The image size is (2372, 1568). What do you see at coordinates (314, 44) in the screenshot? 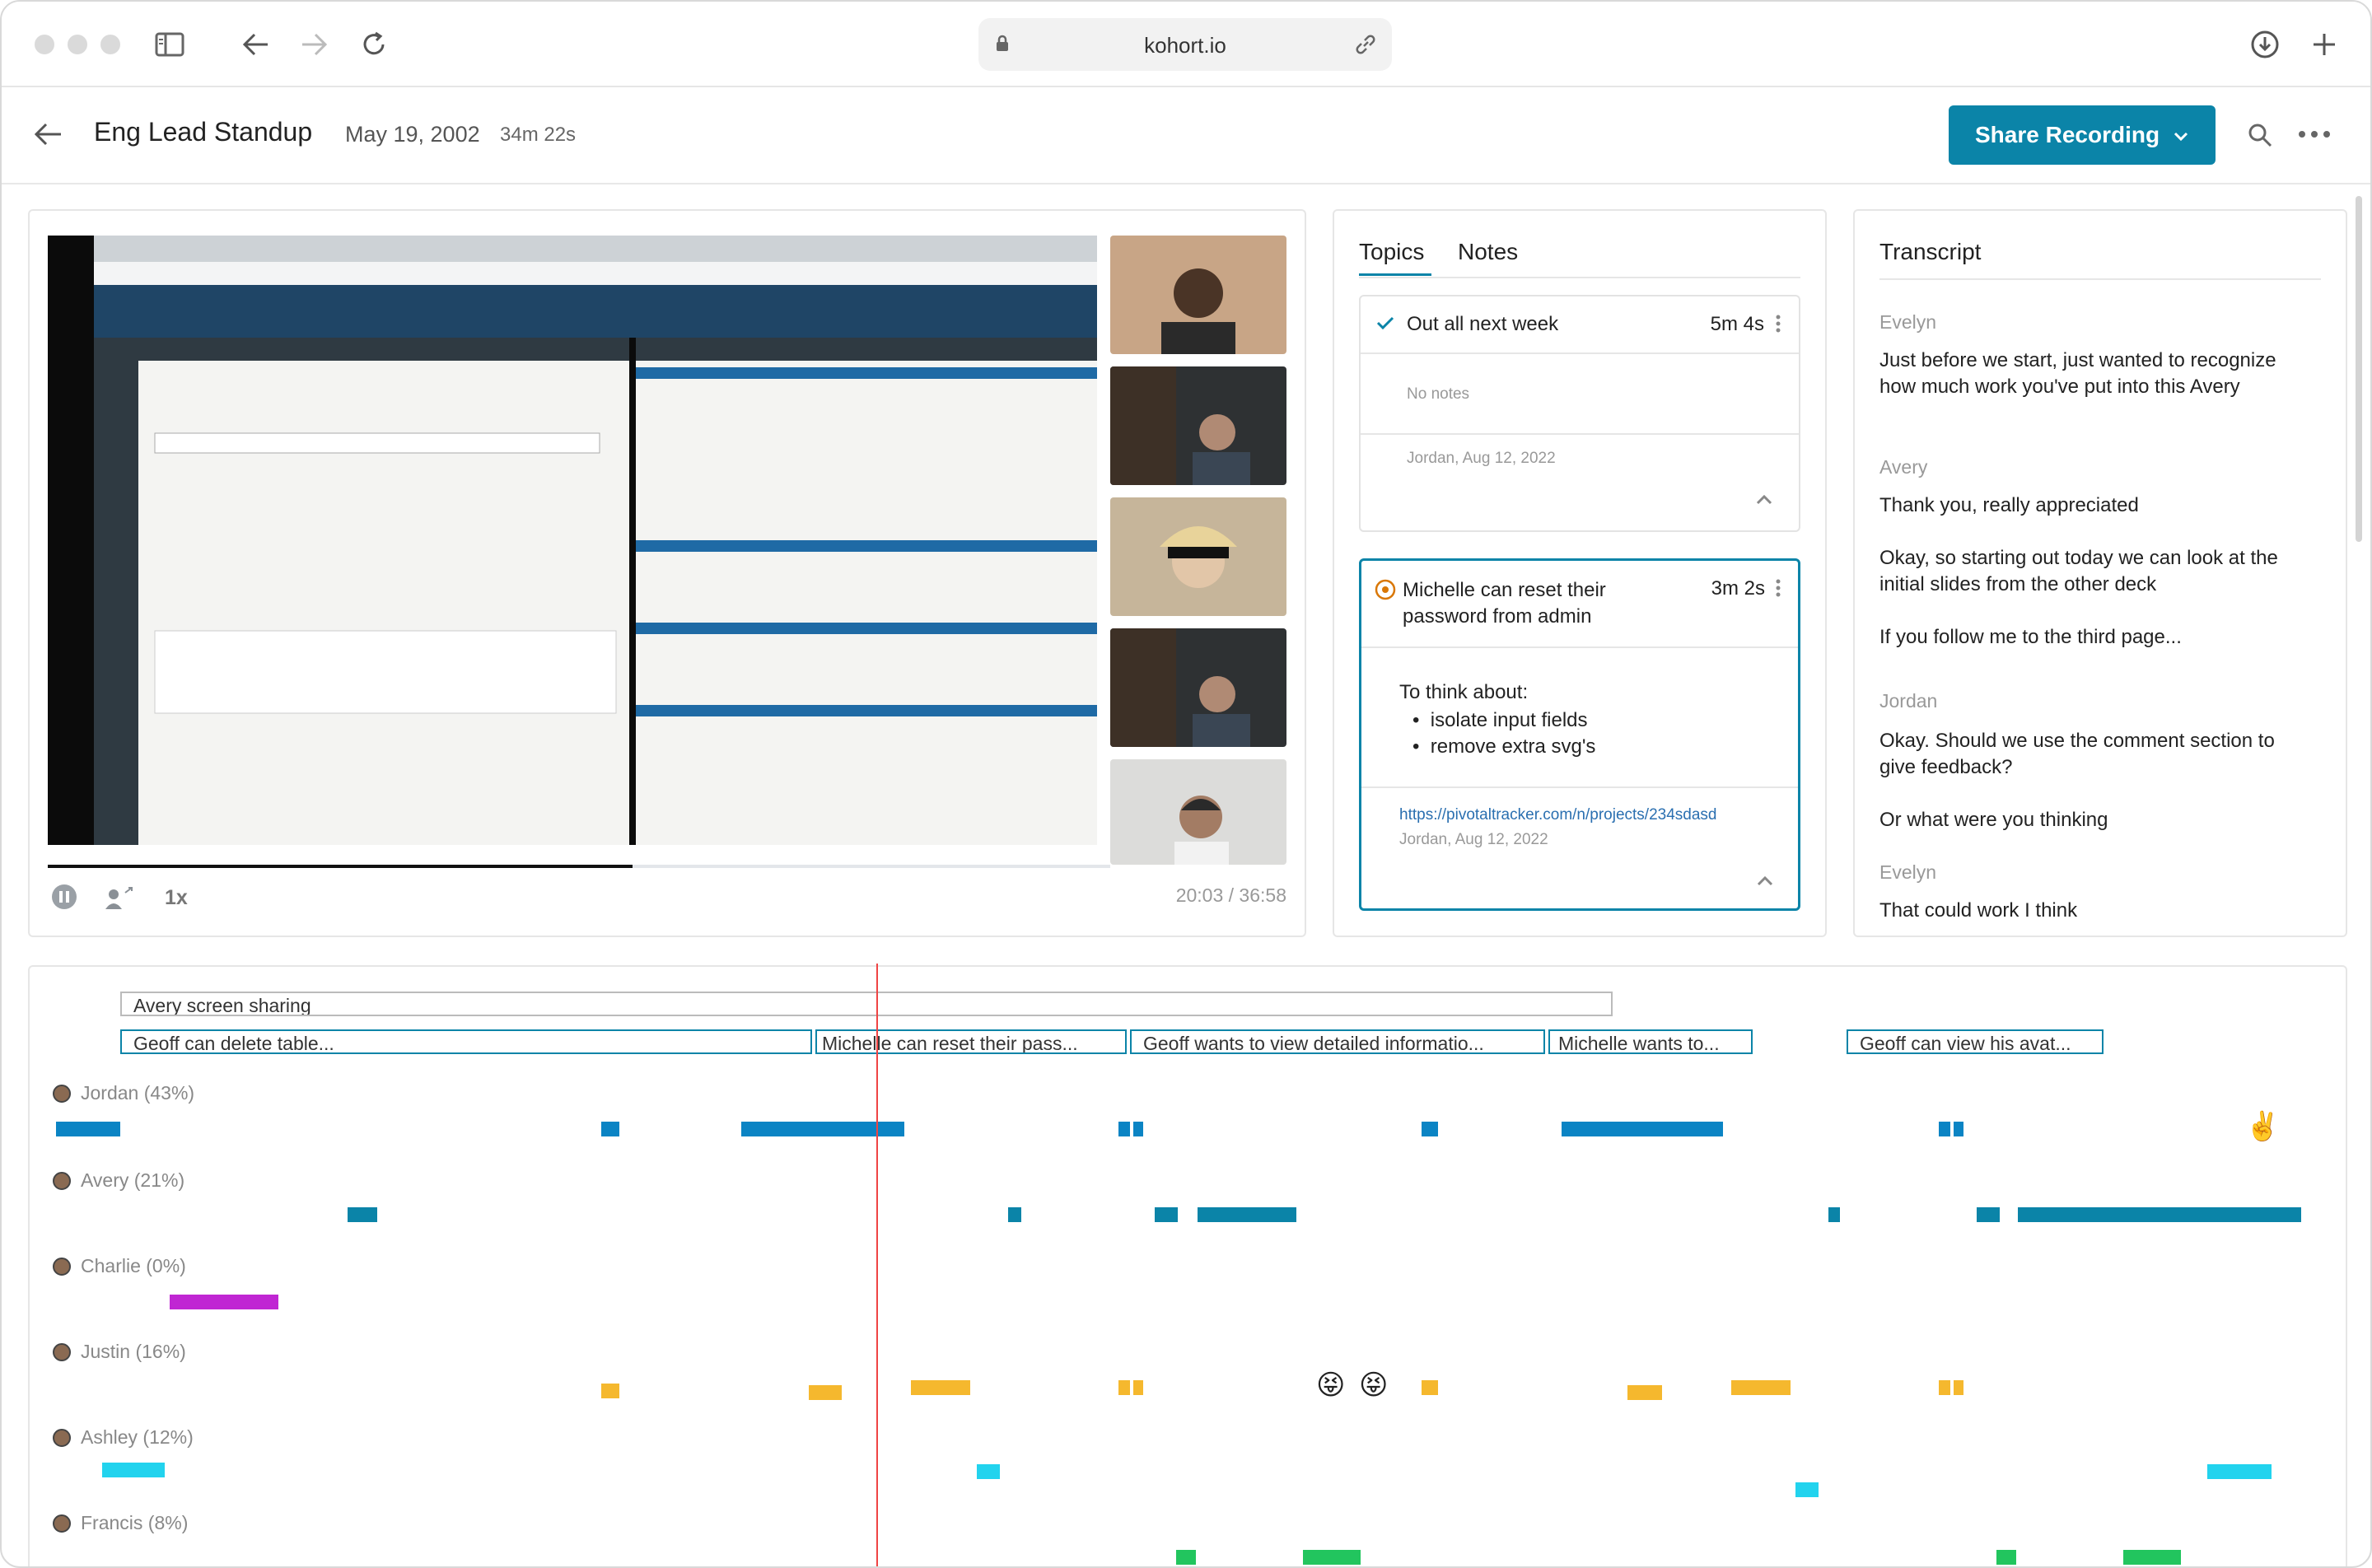
I see `forward-icon` at bounding box center [314, 44].